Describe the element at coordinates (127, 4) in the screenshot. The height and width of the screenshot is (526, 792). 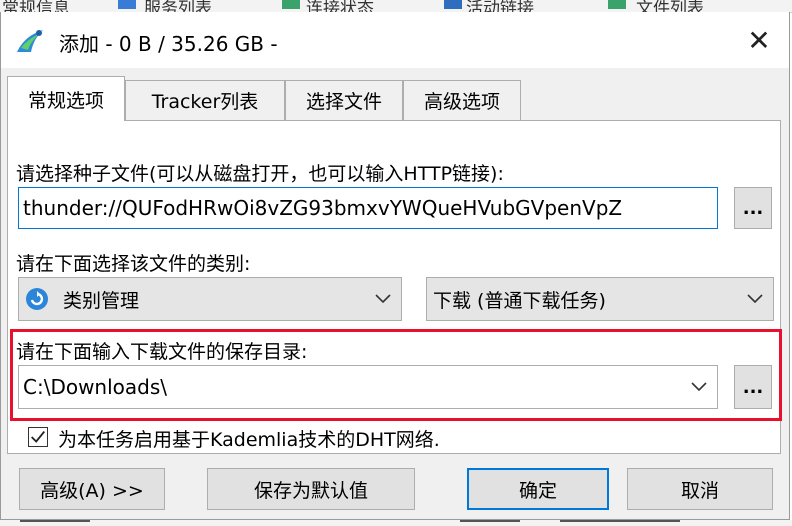
I see `server-list-icon` at that location.